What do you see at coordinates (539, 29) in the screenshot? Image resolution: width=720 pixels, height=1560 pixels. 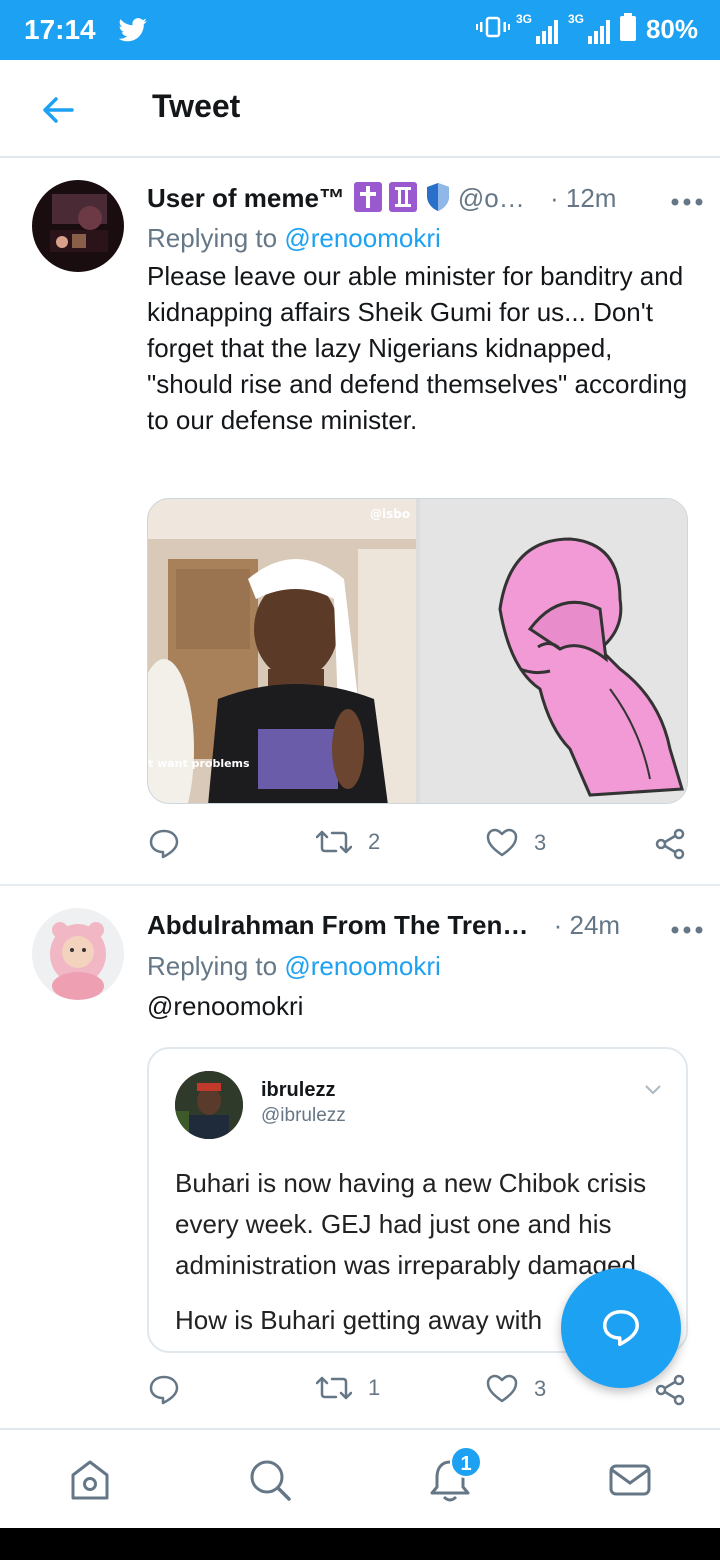 I see `signal-icon-1: 3G` at bounding box center [539, 29].